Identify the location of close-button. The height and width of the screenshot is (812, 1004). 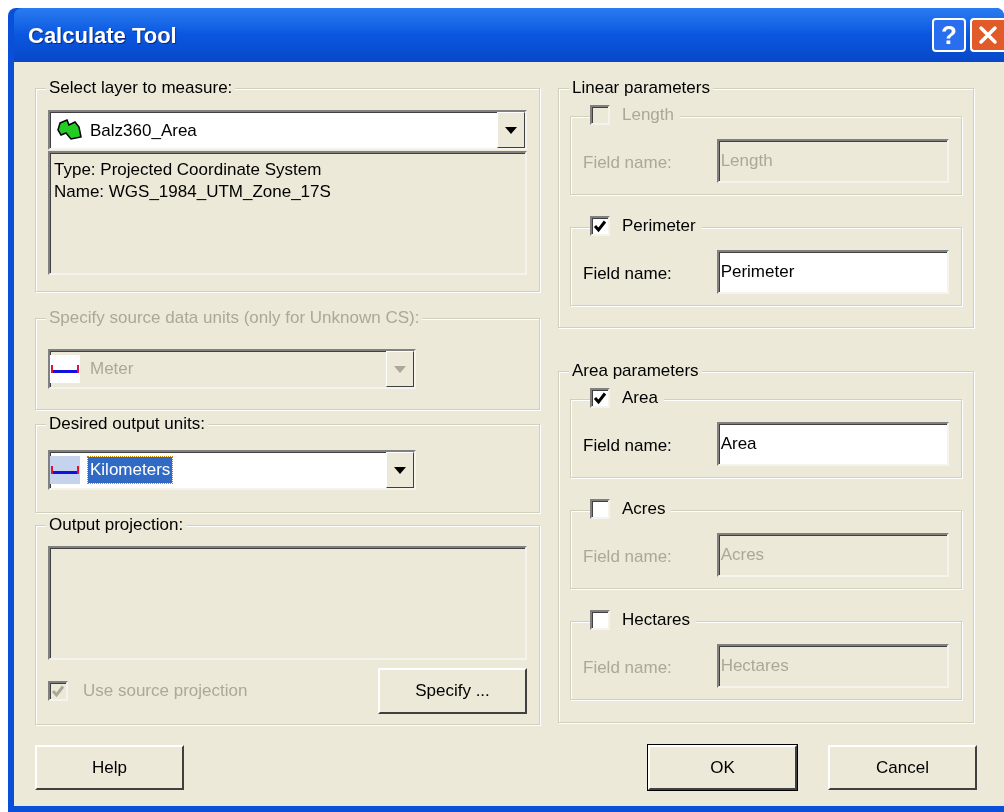
(987, 35).